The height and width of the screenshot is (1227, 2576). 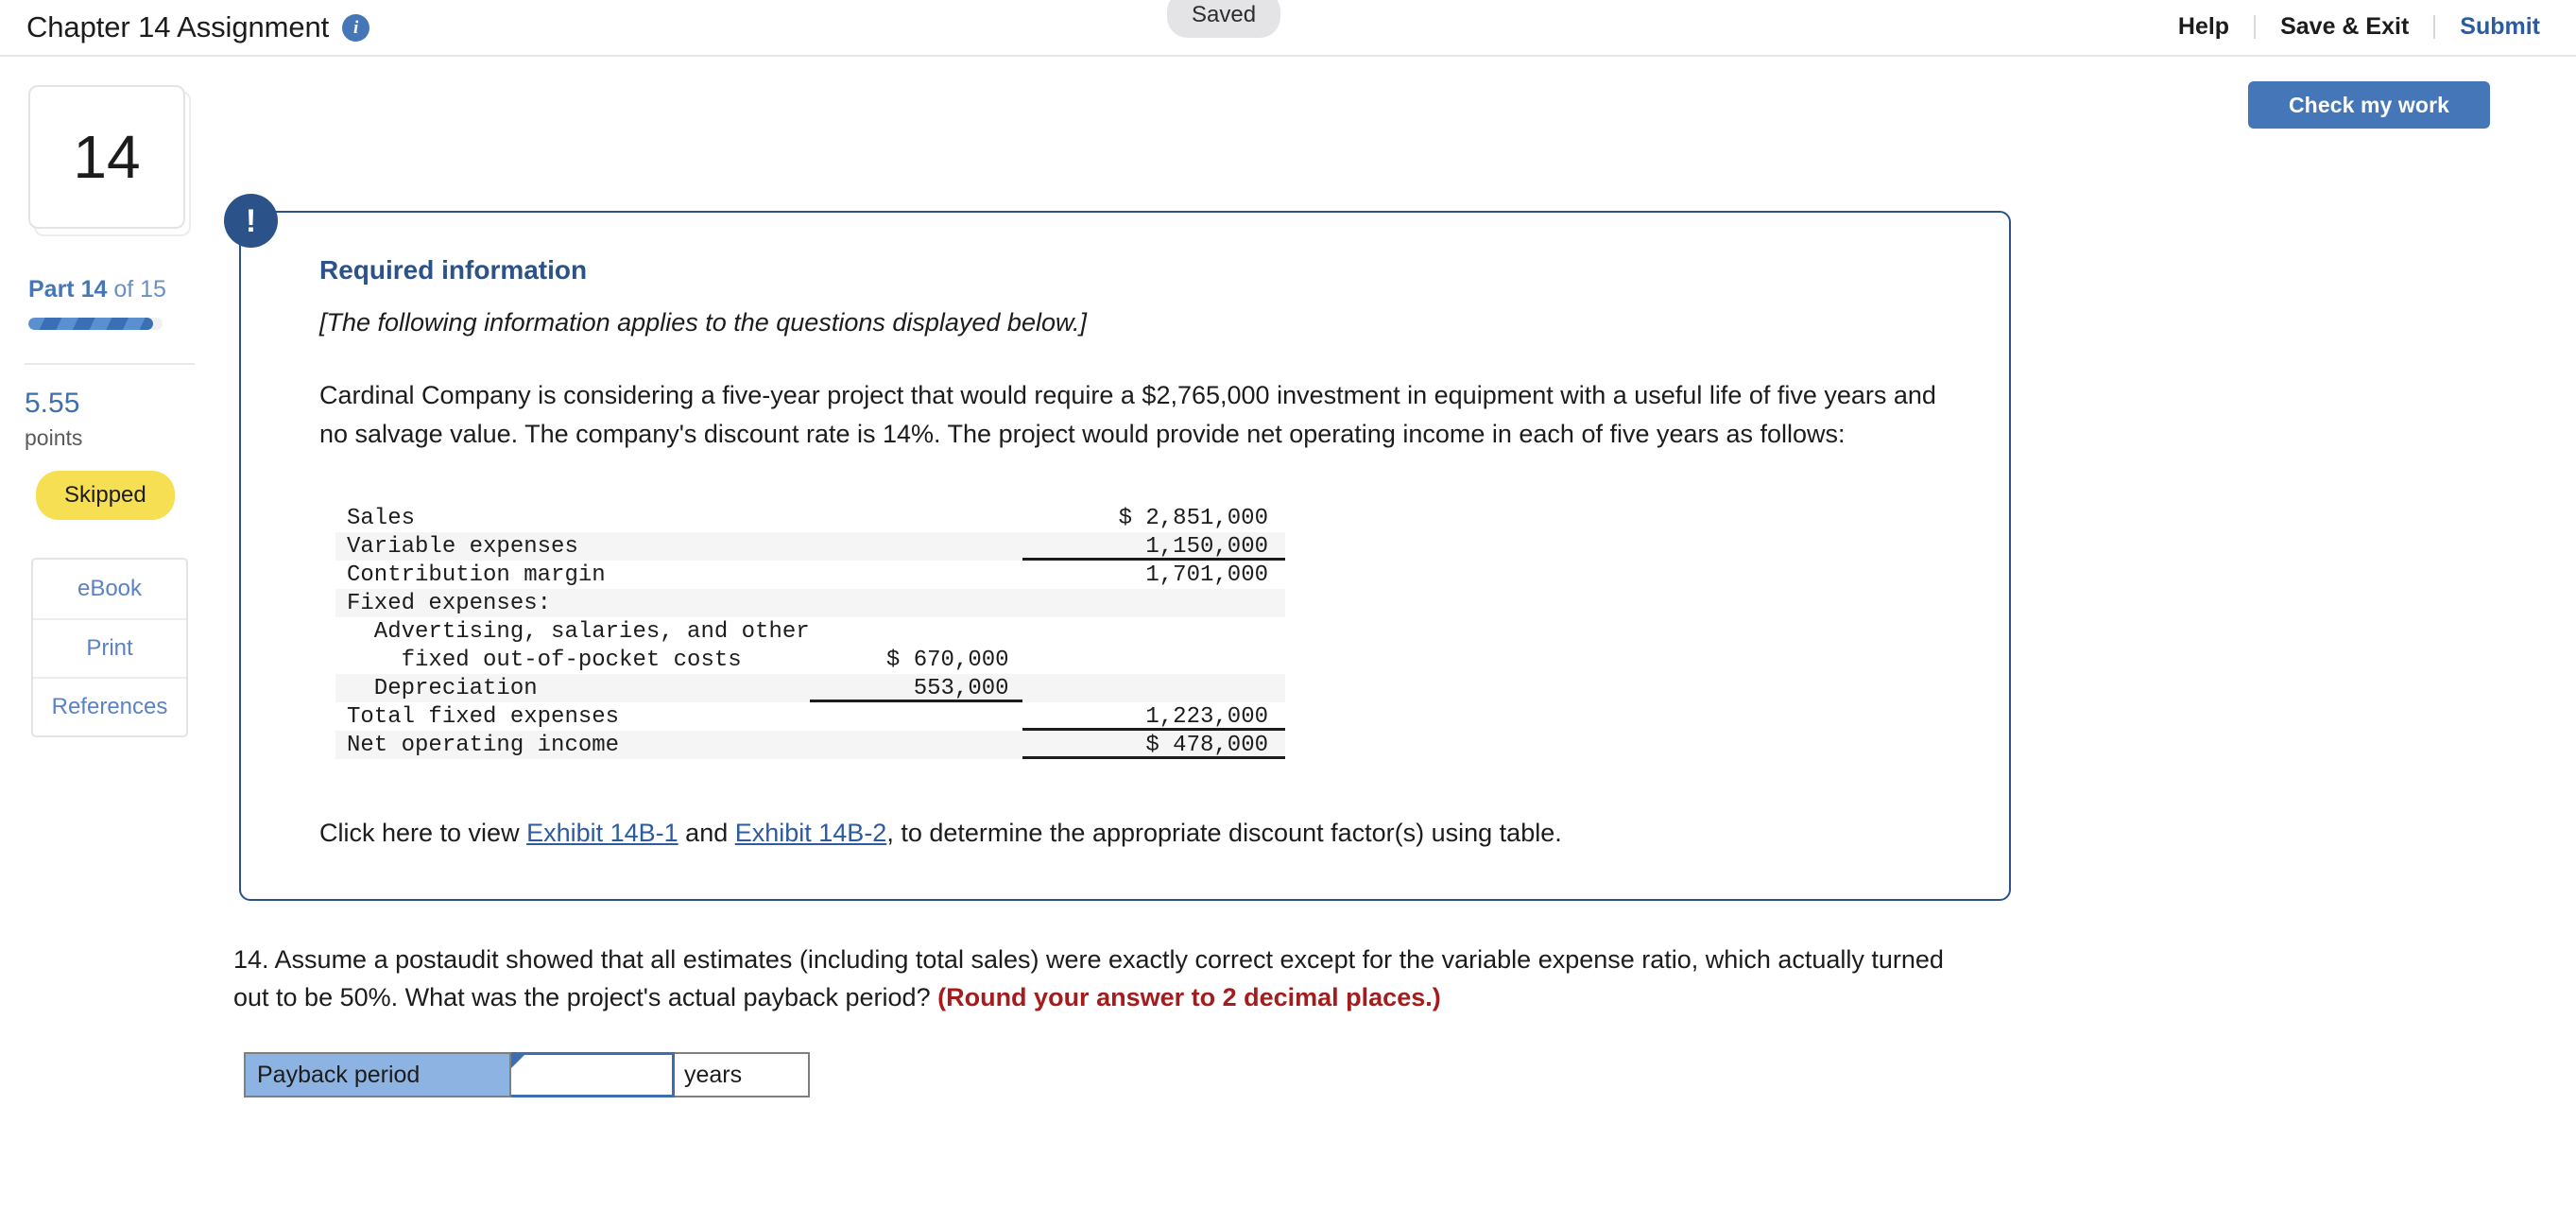 I want to click on row-label: fixed out-of-pocket costs, so click(x=544, y=660).